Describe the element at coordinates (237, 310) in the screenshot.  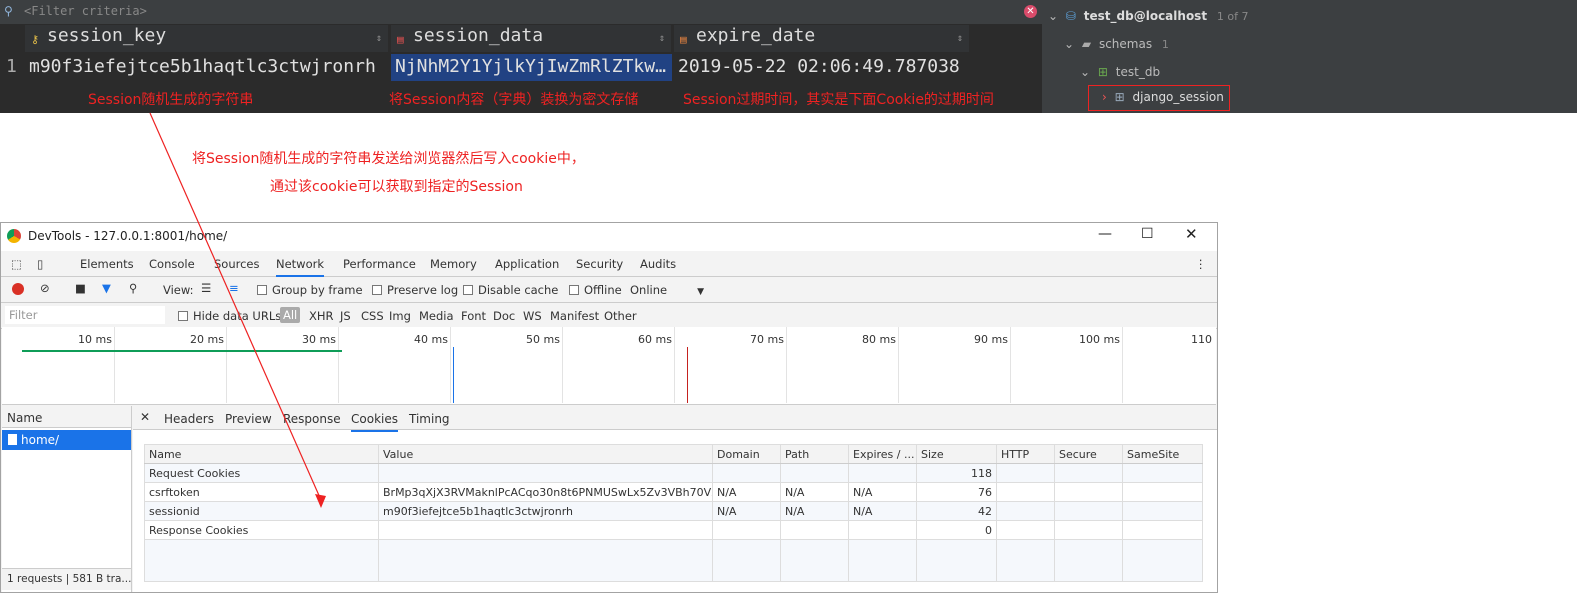
I see `annotation-arrow` at that location.